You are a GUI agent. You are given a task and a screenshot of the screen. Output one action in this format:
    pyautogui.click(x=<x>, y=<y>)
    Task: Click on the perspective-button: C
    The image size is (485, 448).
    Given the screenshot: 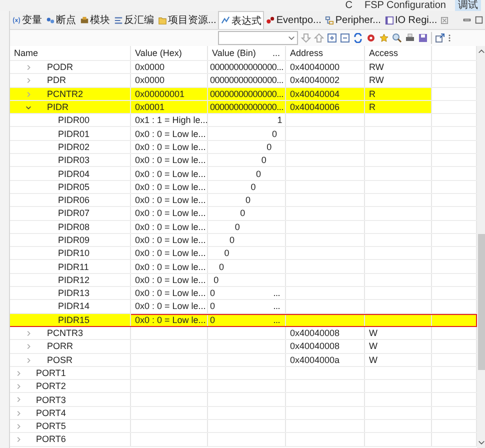 What is the action you would take?
    pyautogui.click(x=349, y=5)
    